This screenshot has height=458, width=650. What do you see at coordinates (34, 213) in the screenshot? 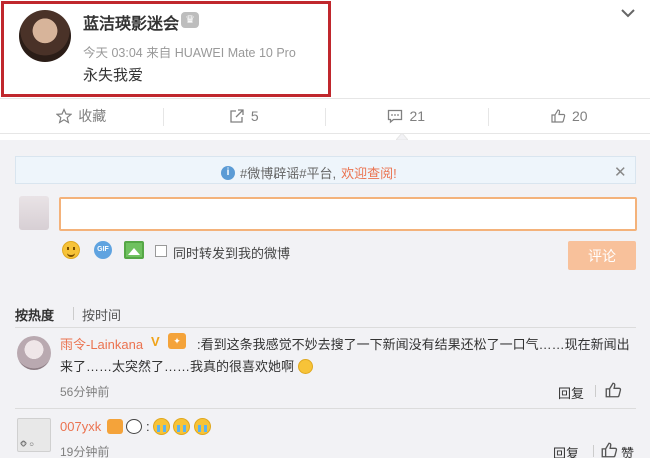
I see `my-avatar` at bounding box center [34, 213].